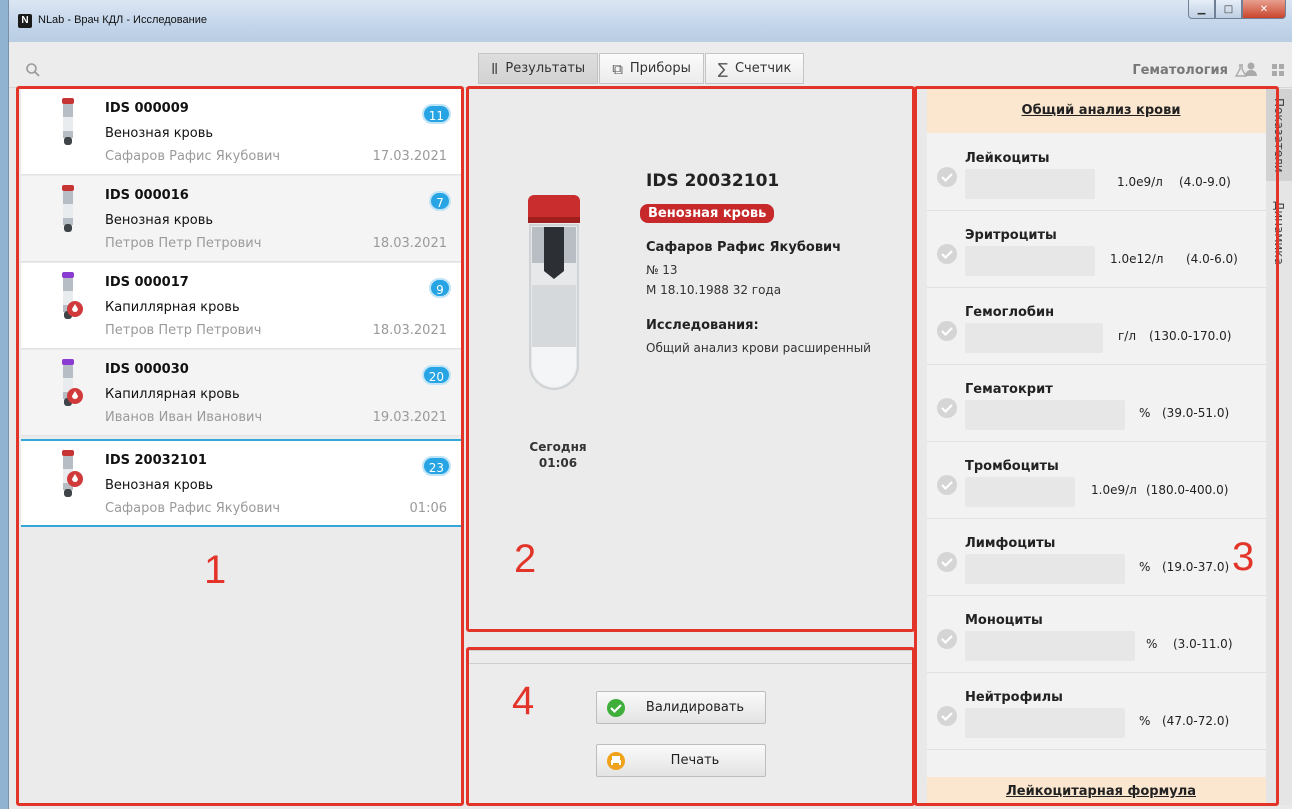  What do you see at coordinates (147, 195) in the screenshot?
I see `sample-id: IDS 000016` at bounding box center [147, 195].